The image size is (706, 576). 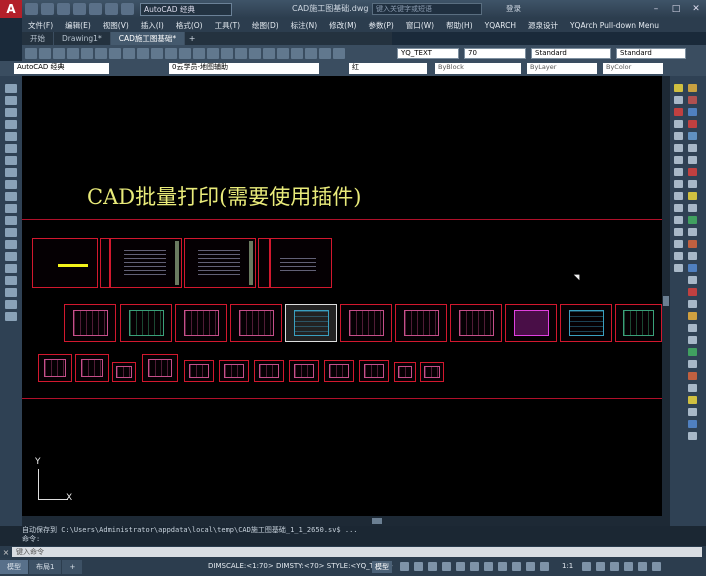 What do you see at coordinates (678, 148) in the screenshot?
I see `move-icon` at bounding box center [678, 148].